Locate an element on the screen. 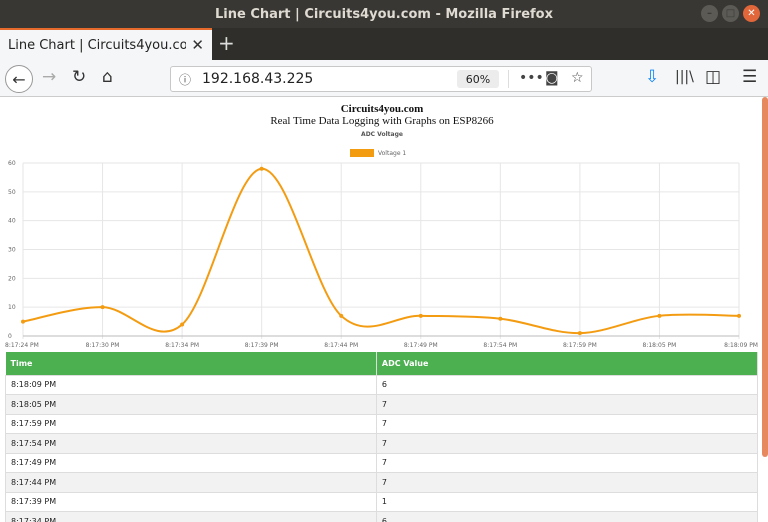  table-row: 8:17:39 PM 1 is located at coordinates (382, 501).